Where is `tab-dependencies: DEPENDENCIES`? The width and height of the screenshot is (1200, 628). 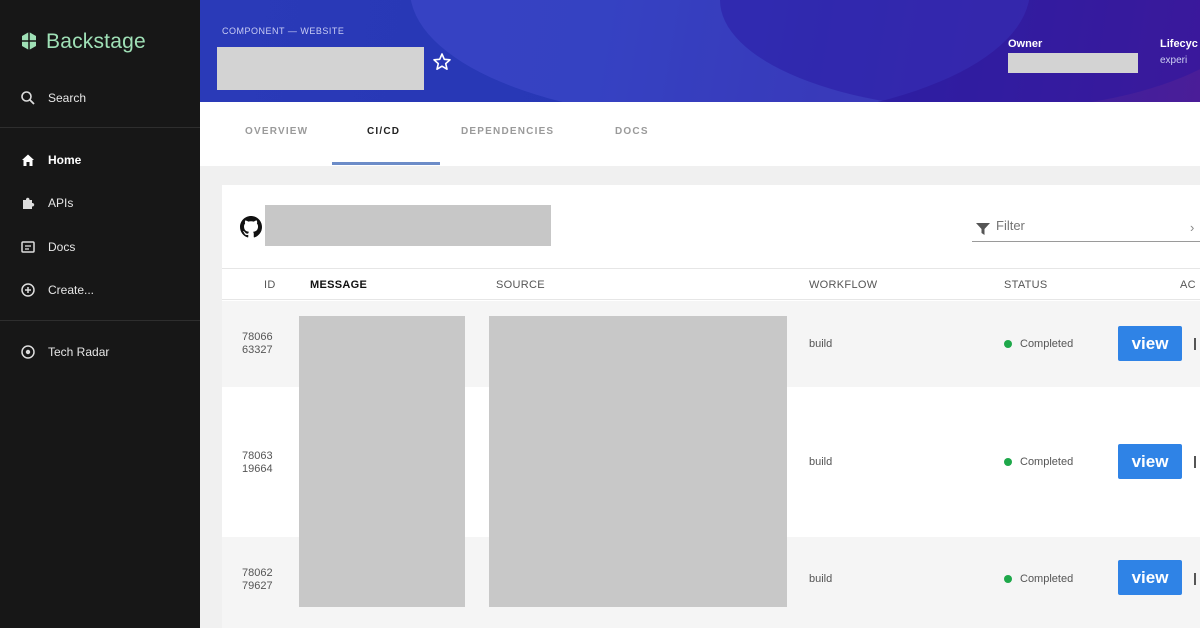
tab-dependencies: DEPENDENCIES is located at coordinates (507, 131).